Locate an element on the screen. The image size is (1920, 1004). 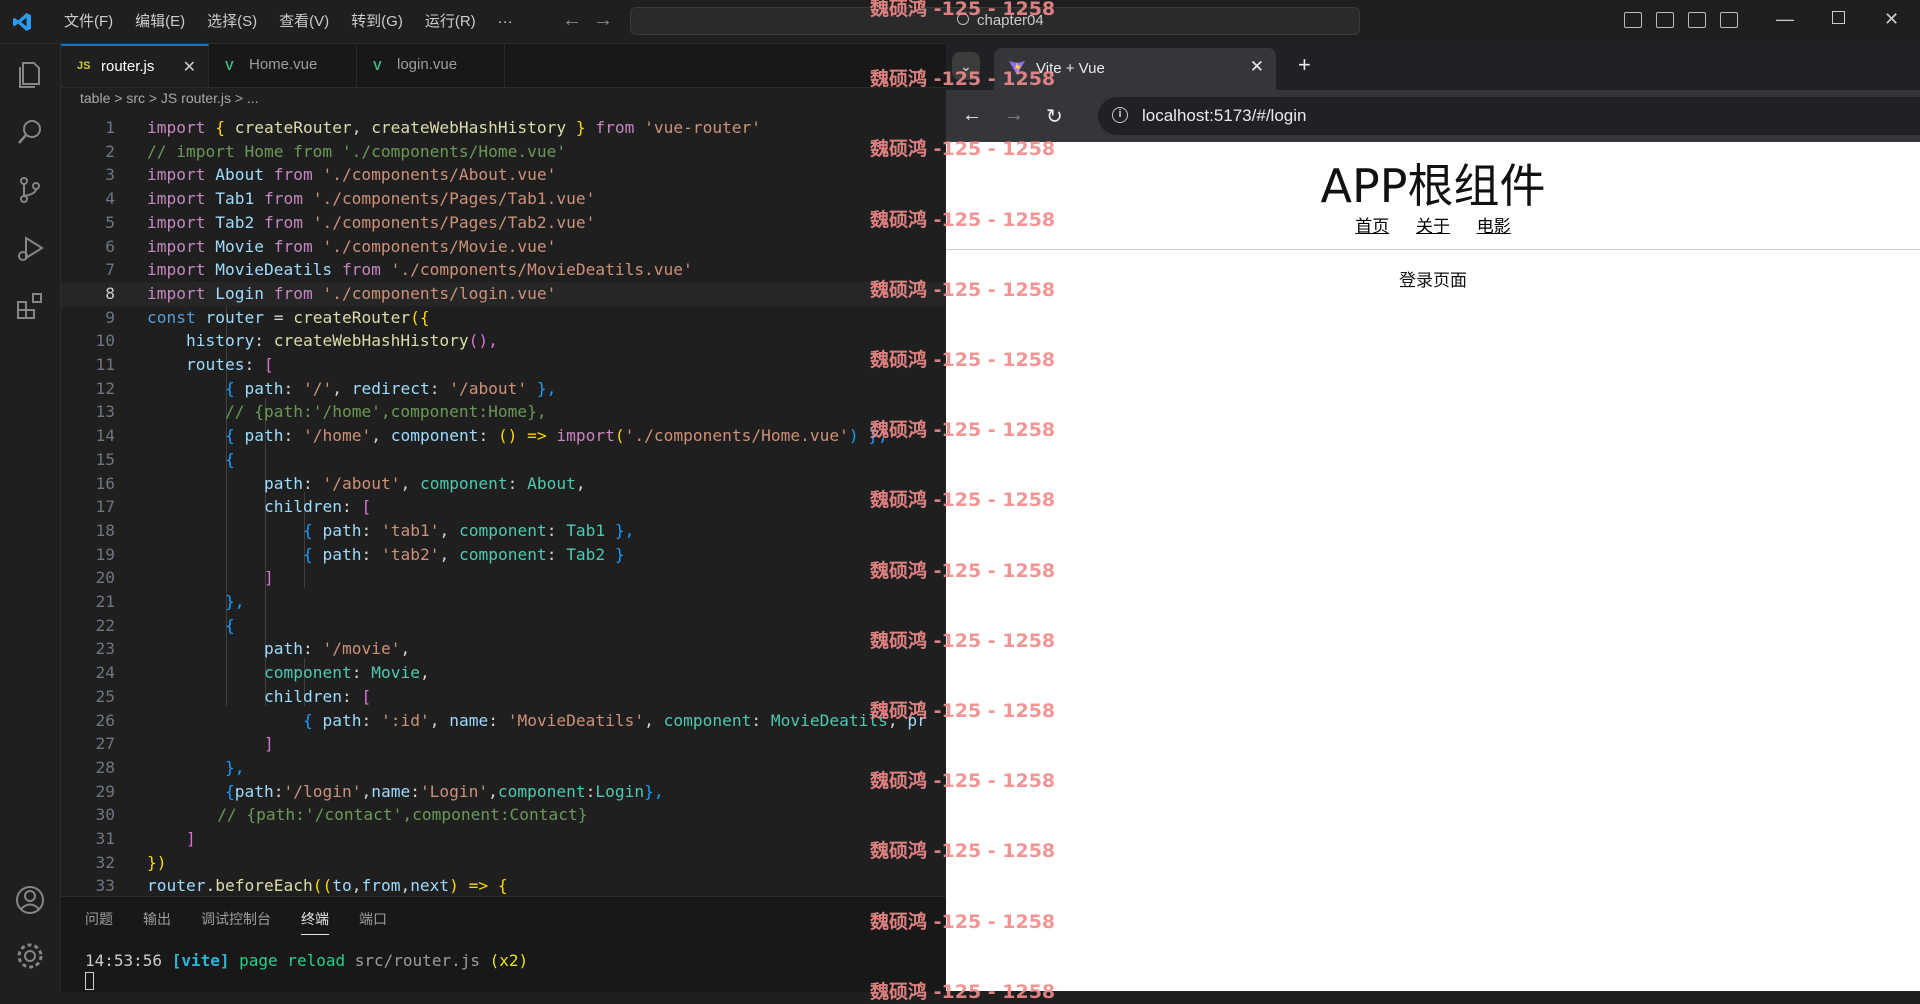
code-line: 27] is located at coordinates (503, 744).